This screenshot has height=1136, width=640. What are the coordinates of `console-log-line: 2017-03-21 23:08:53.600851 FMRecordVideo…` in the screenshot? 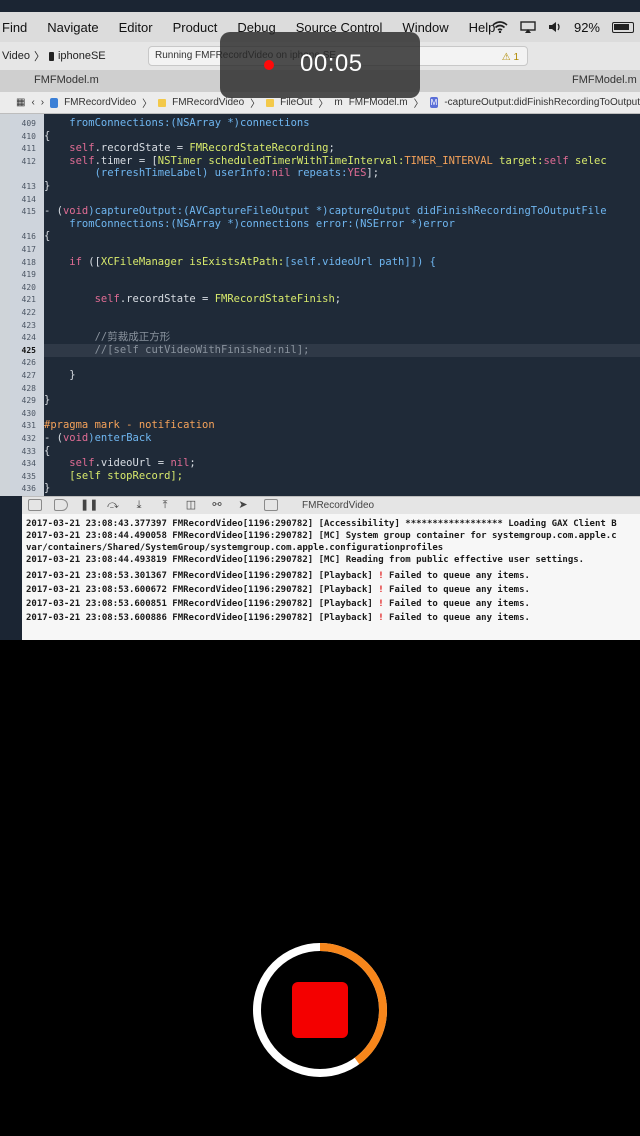 It's located at (333, 604).